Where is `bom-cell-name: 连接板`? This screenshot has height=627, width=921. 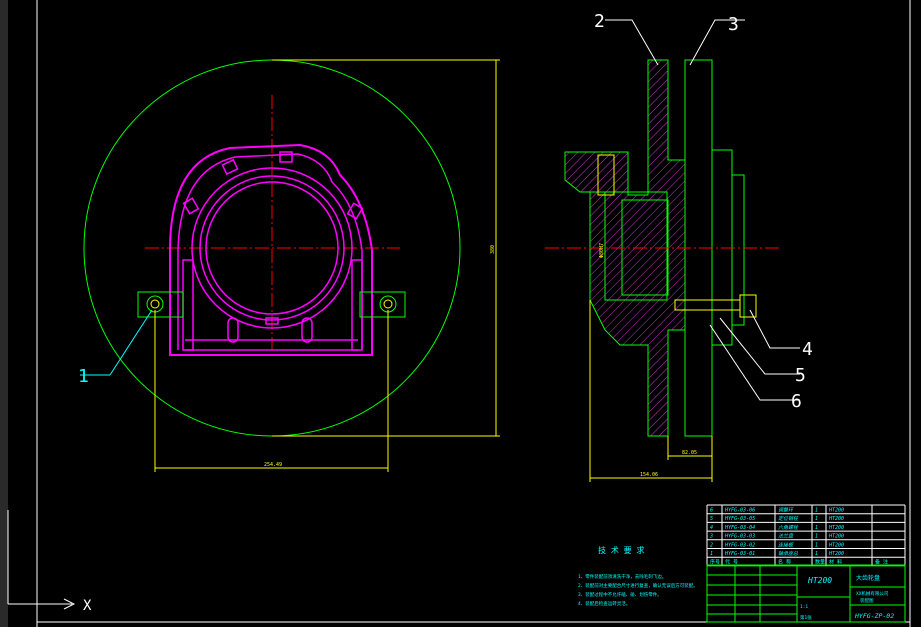
bom-cell-name: 连接板 is located at coordinates (786, 544).